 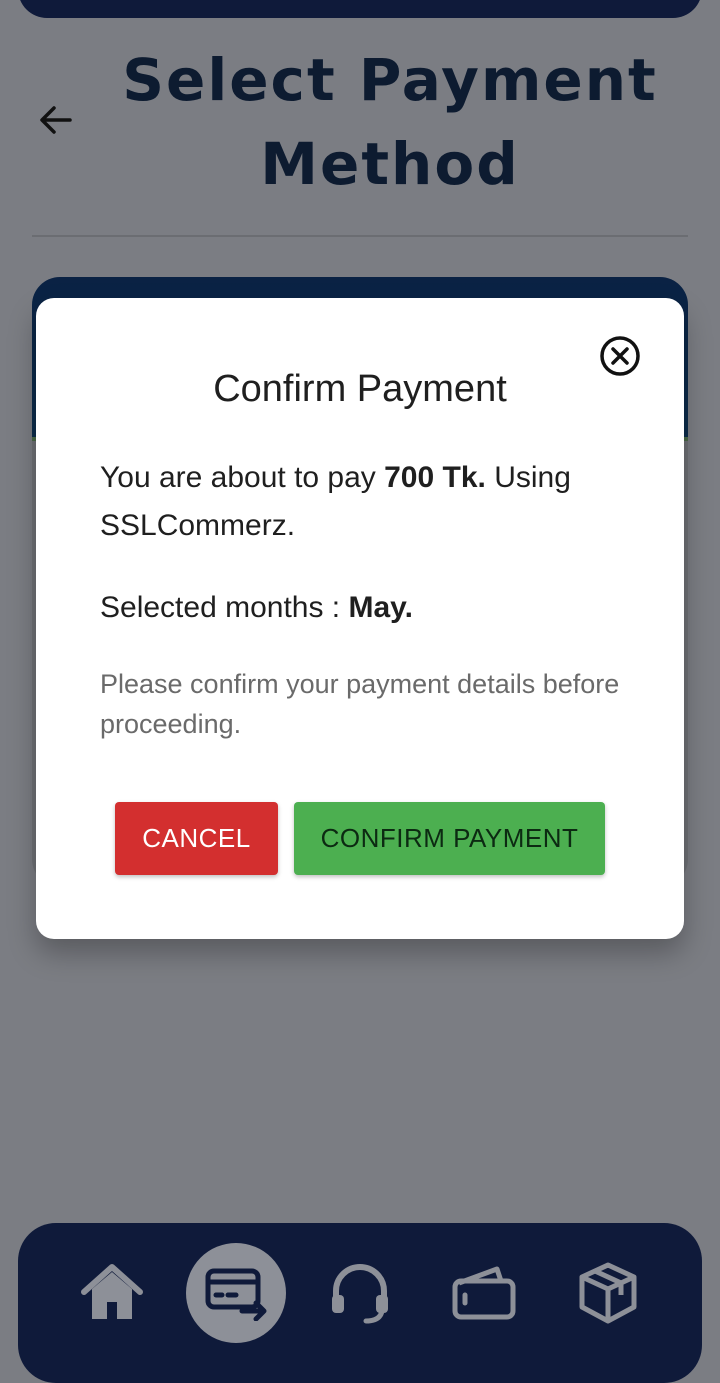 What do you see at coordinates (242, 477) in the screenshot?
I see `message-prefix: You are about to pay` at bounding box center [242, 477].